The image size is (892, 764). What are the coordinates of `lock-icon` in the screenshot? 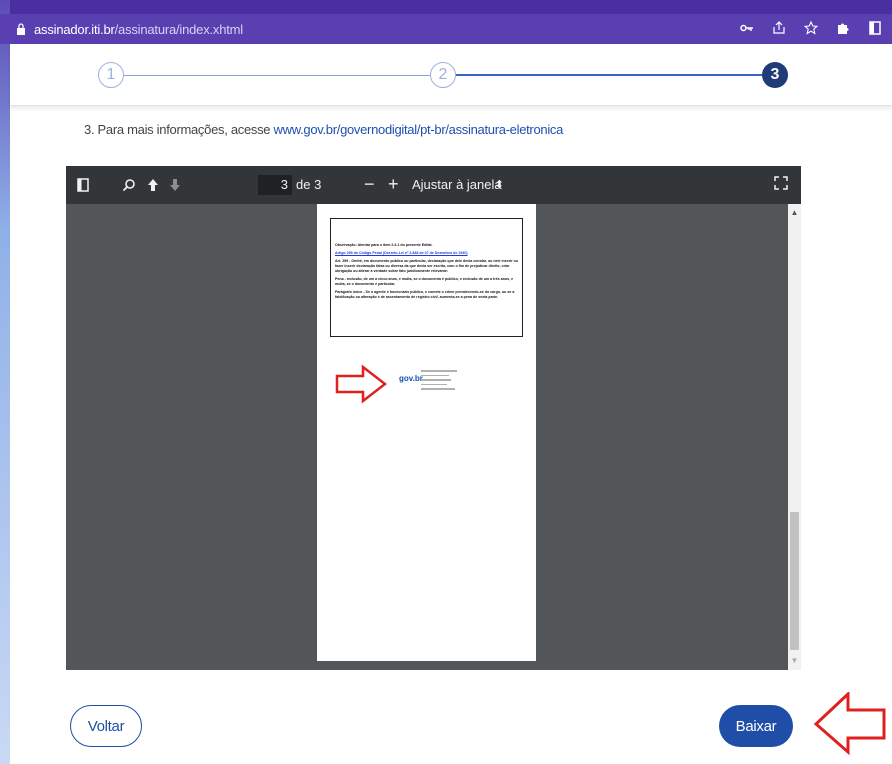 It's located at (21, 29).